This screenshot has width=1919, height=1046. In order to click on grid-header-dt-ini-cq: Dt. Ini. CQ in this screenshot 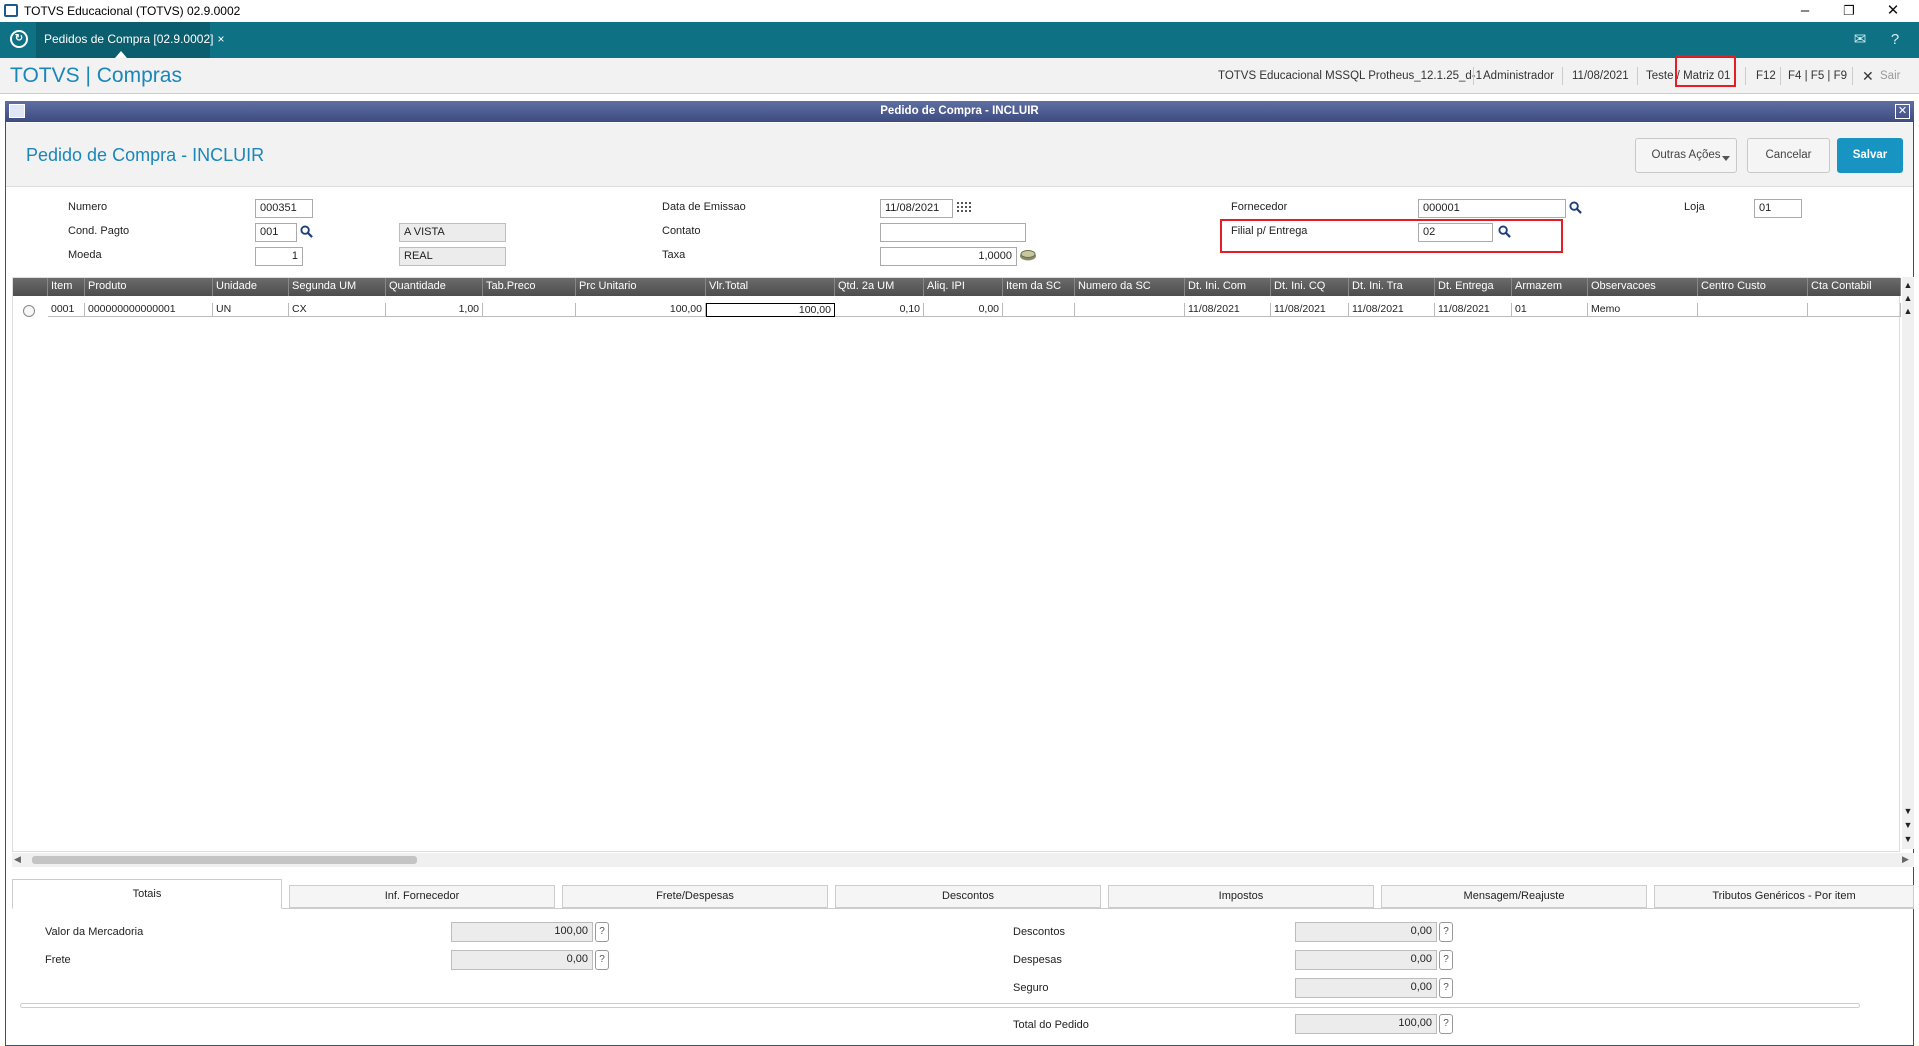, I will do `click(1310, 287)`.